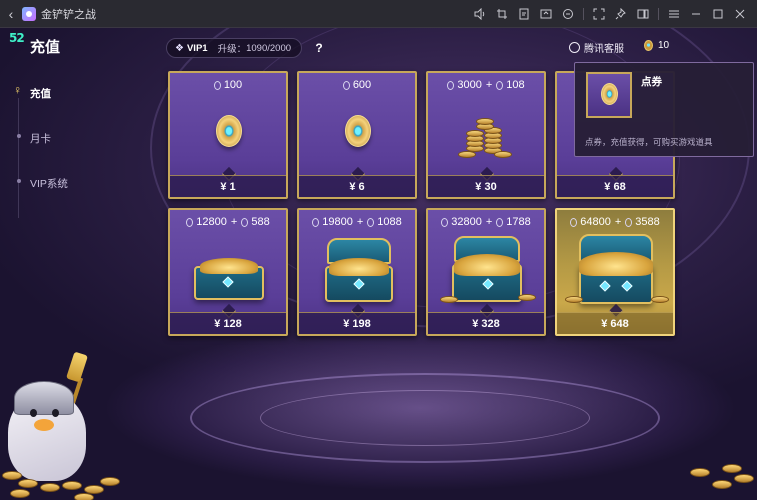 The width and height of the screenshot is (757, 500). Describe the element at coordinates (469, 85) in the screenshot. I see `amount-value: 3000` at that location.